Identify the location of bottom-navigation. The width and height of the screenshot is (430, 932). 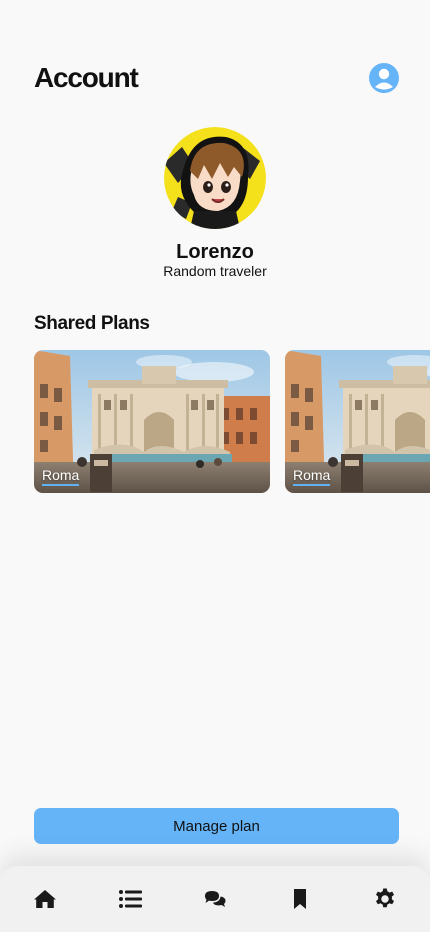
(215, 899).